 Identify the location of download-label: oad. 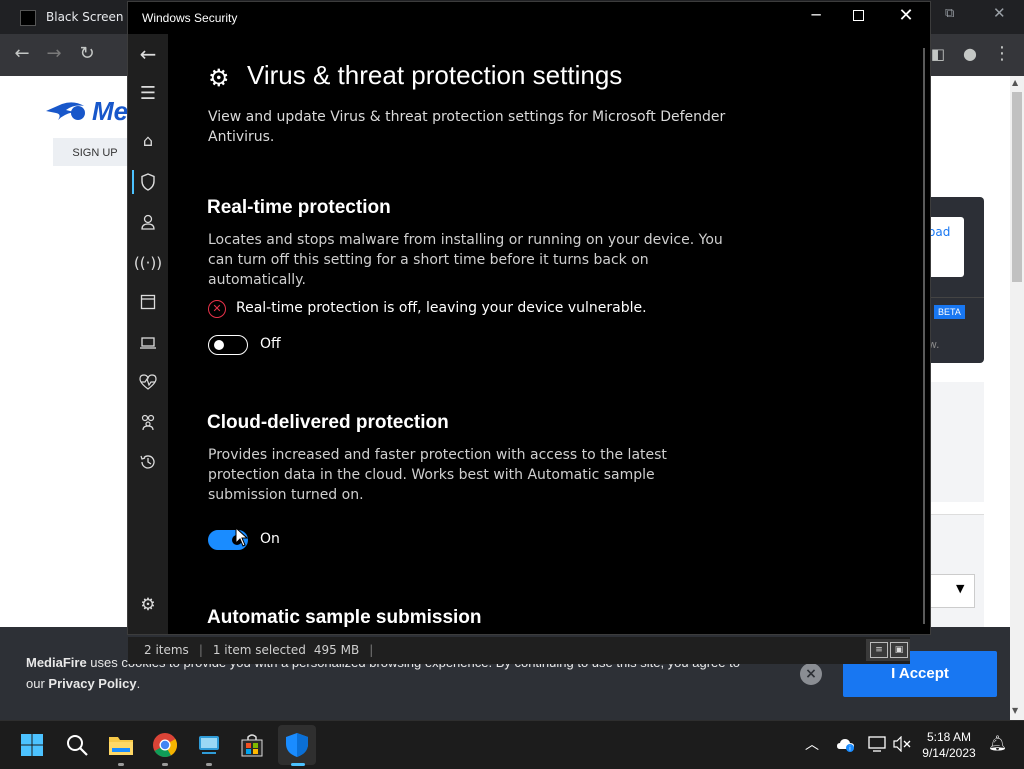
(939, 232).